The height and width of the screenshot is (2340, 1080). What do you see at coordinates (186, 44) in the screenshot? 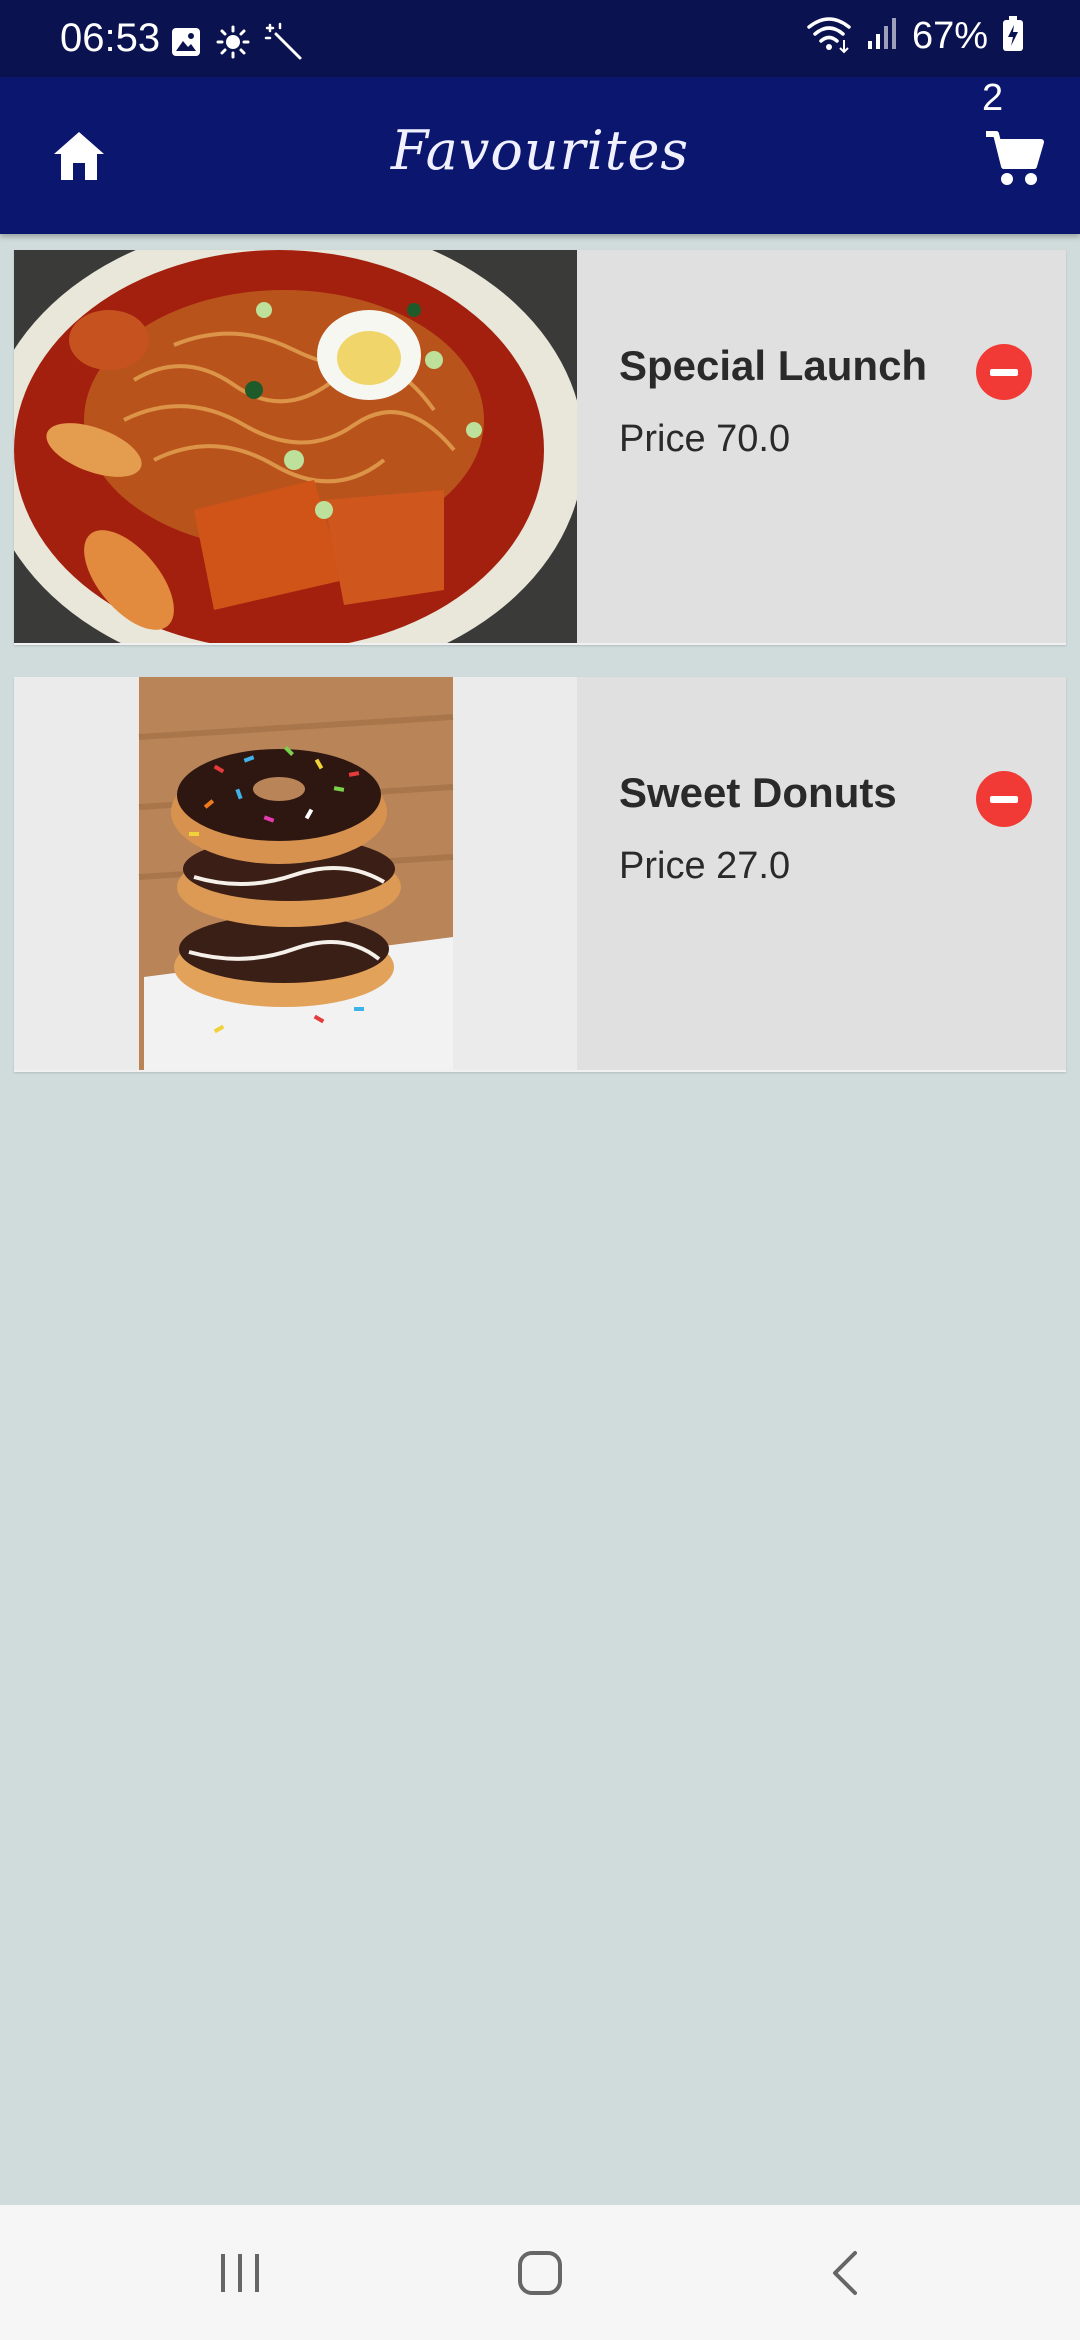
I see `gallery-icon` at bounding box center [186, 44].